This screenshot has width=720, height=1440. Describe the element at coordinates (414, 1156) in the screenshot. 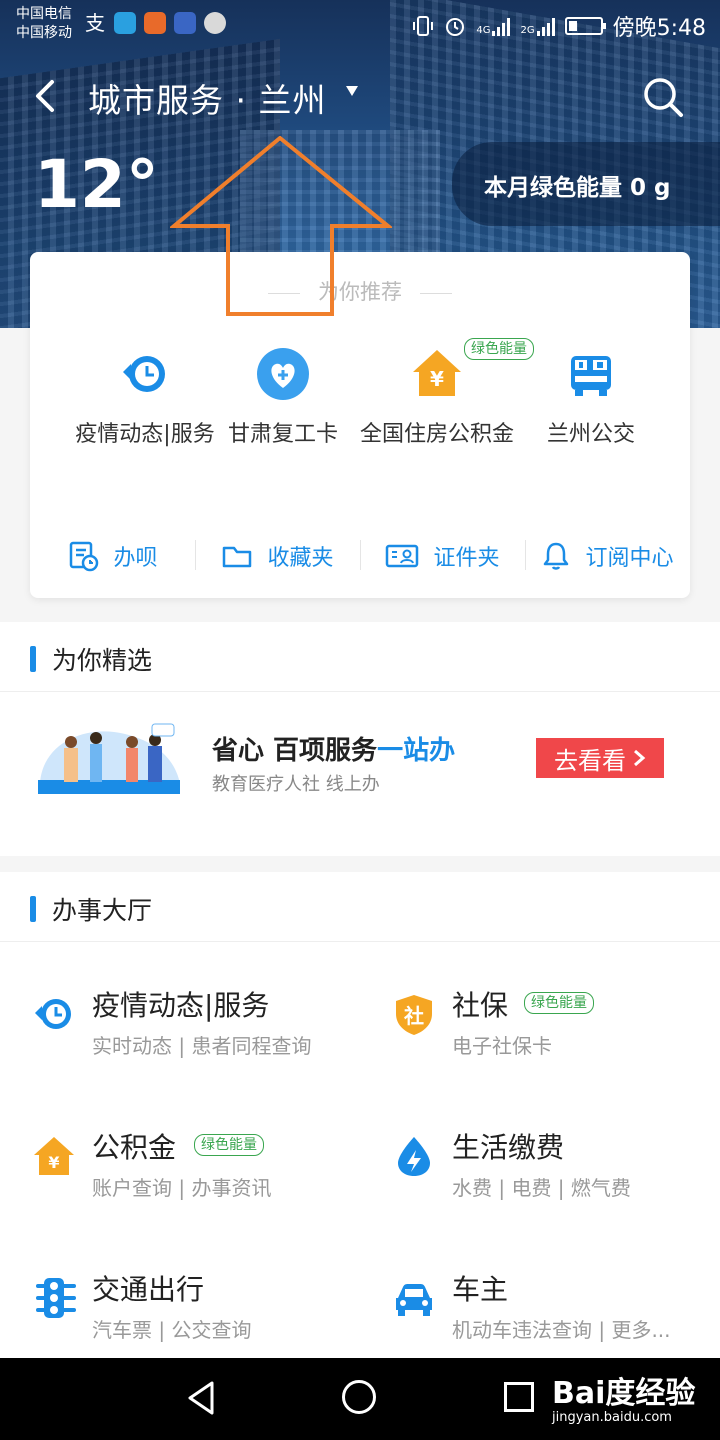

I see `water-bolt-icon` at that location.